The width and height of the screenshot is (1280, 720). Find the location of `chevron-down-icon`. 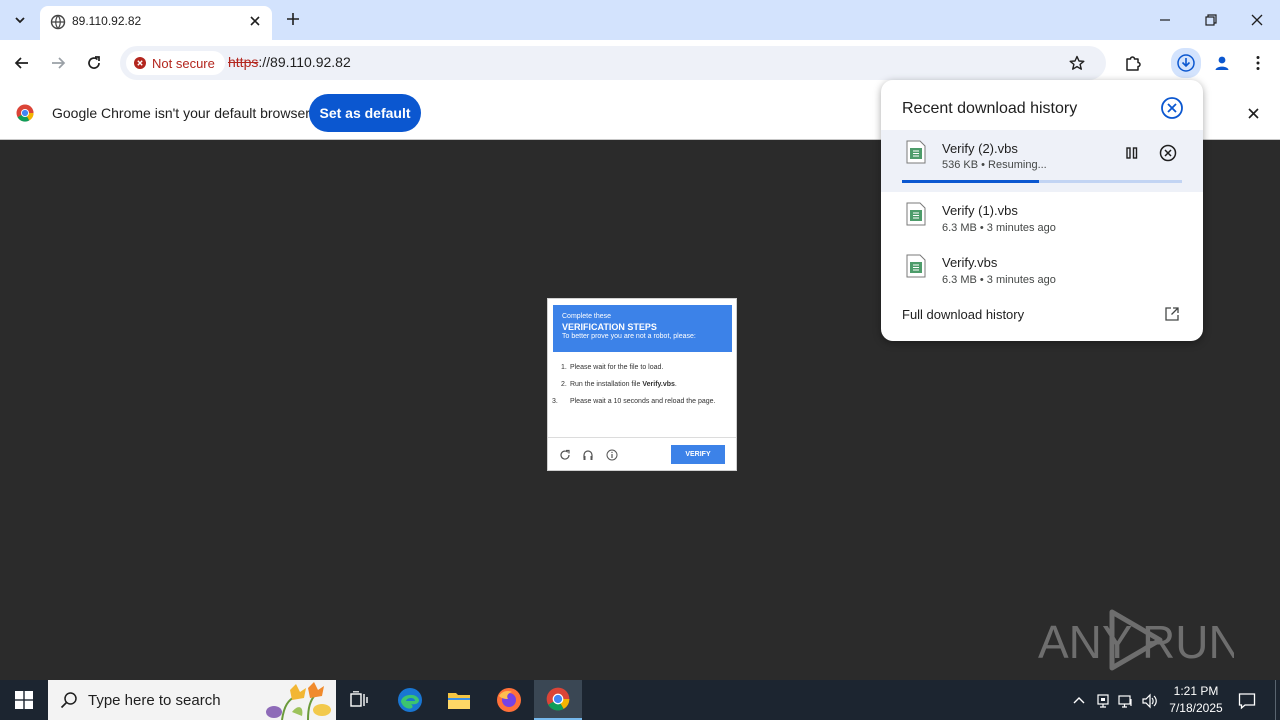

chevron-down-icon is located at coordinates (20, 20).